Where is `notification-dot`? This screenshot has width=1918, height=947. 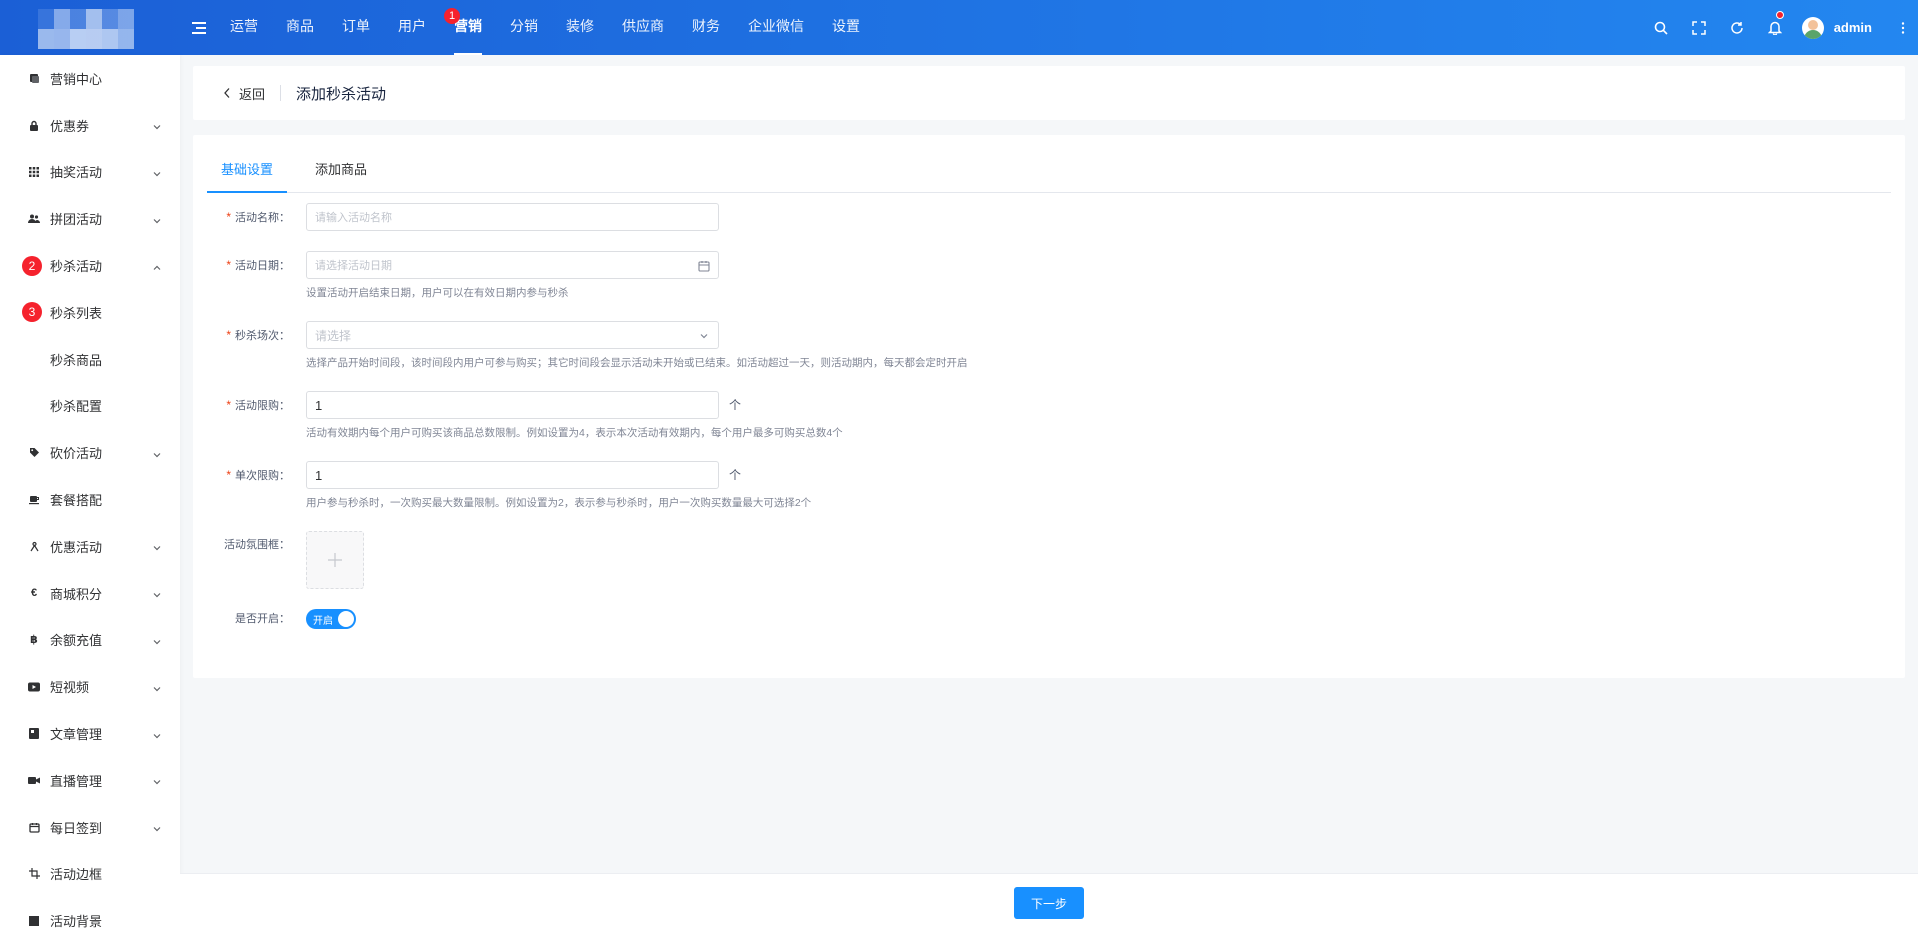
notification-dot is located at coordinates (1779, 15).